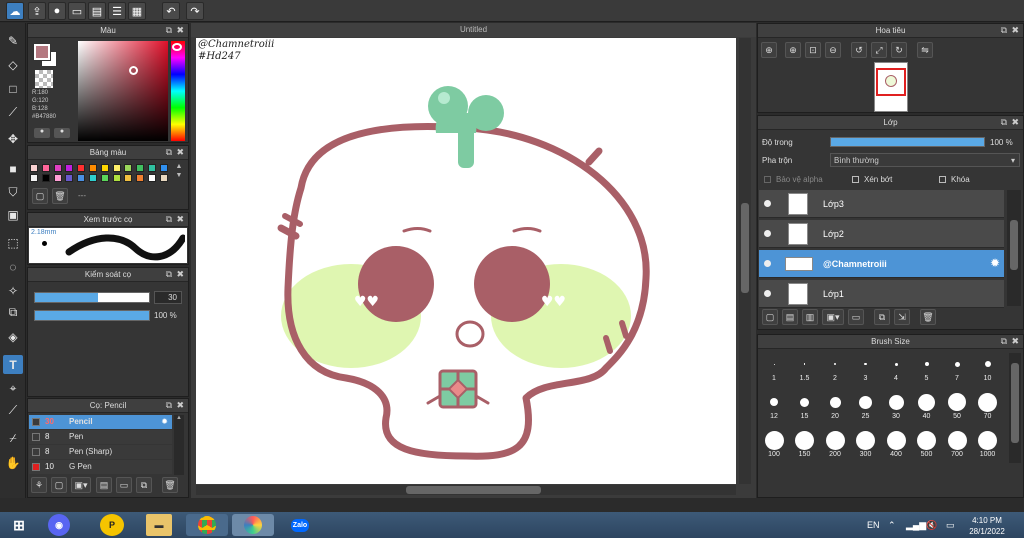 This screenshot has height=538, width=1024. Describe the element at coordinates (13, 364) in the screenshot. I see `text-tool-icon: T` at that location.